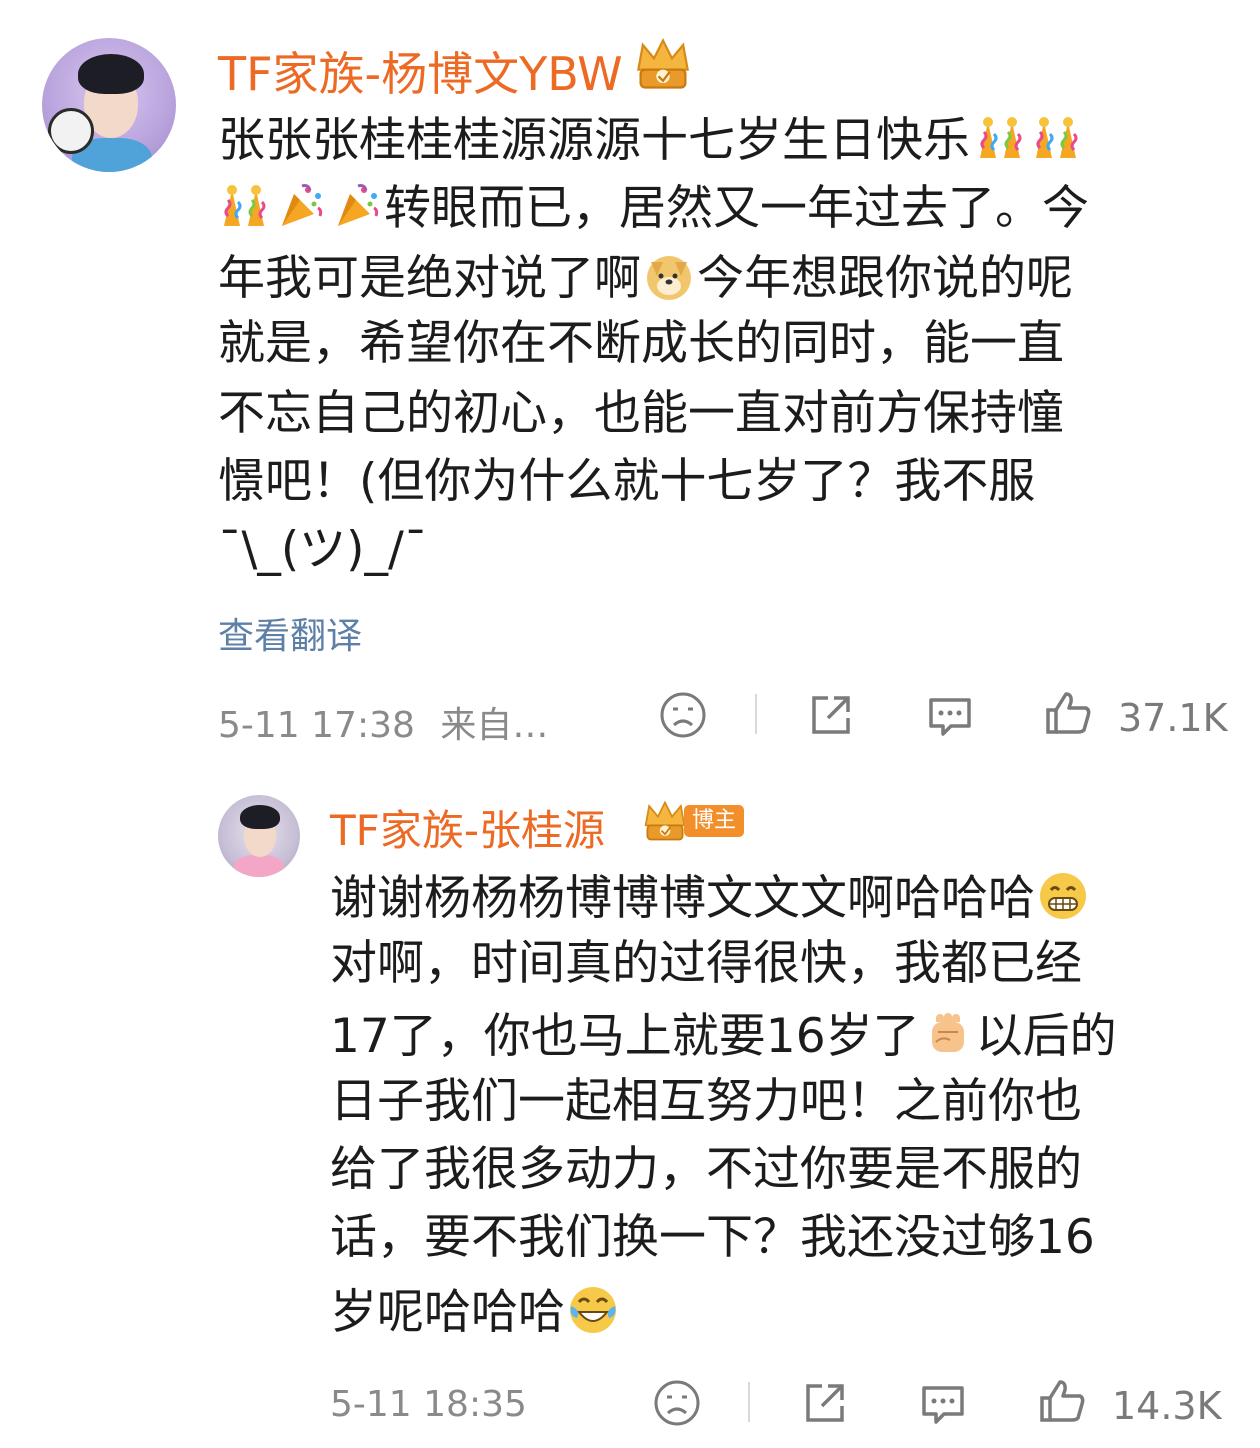 Image resolution: width=1260 pixels, height=1448 pixels. What do you see at coordinates (420, 71) in the screenshot?
I see `username: TF家族-杨博文YBW` at bounding box center [420, 71].